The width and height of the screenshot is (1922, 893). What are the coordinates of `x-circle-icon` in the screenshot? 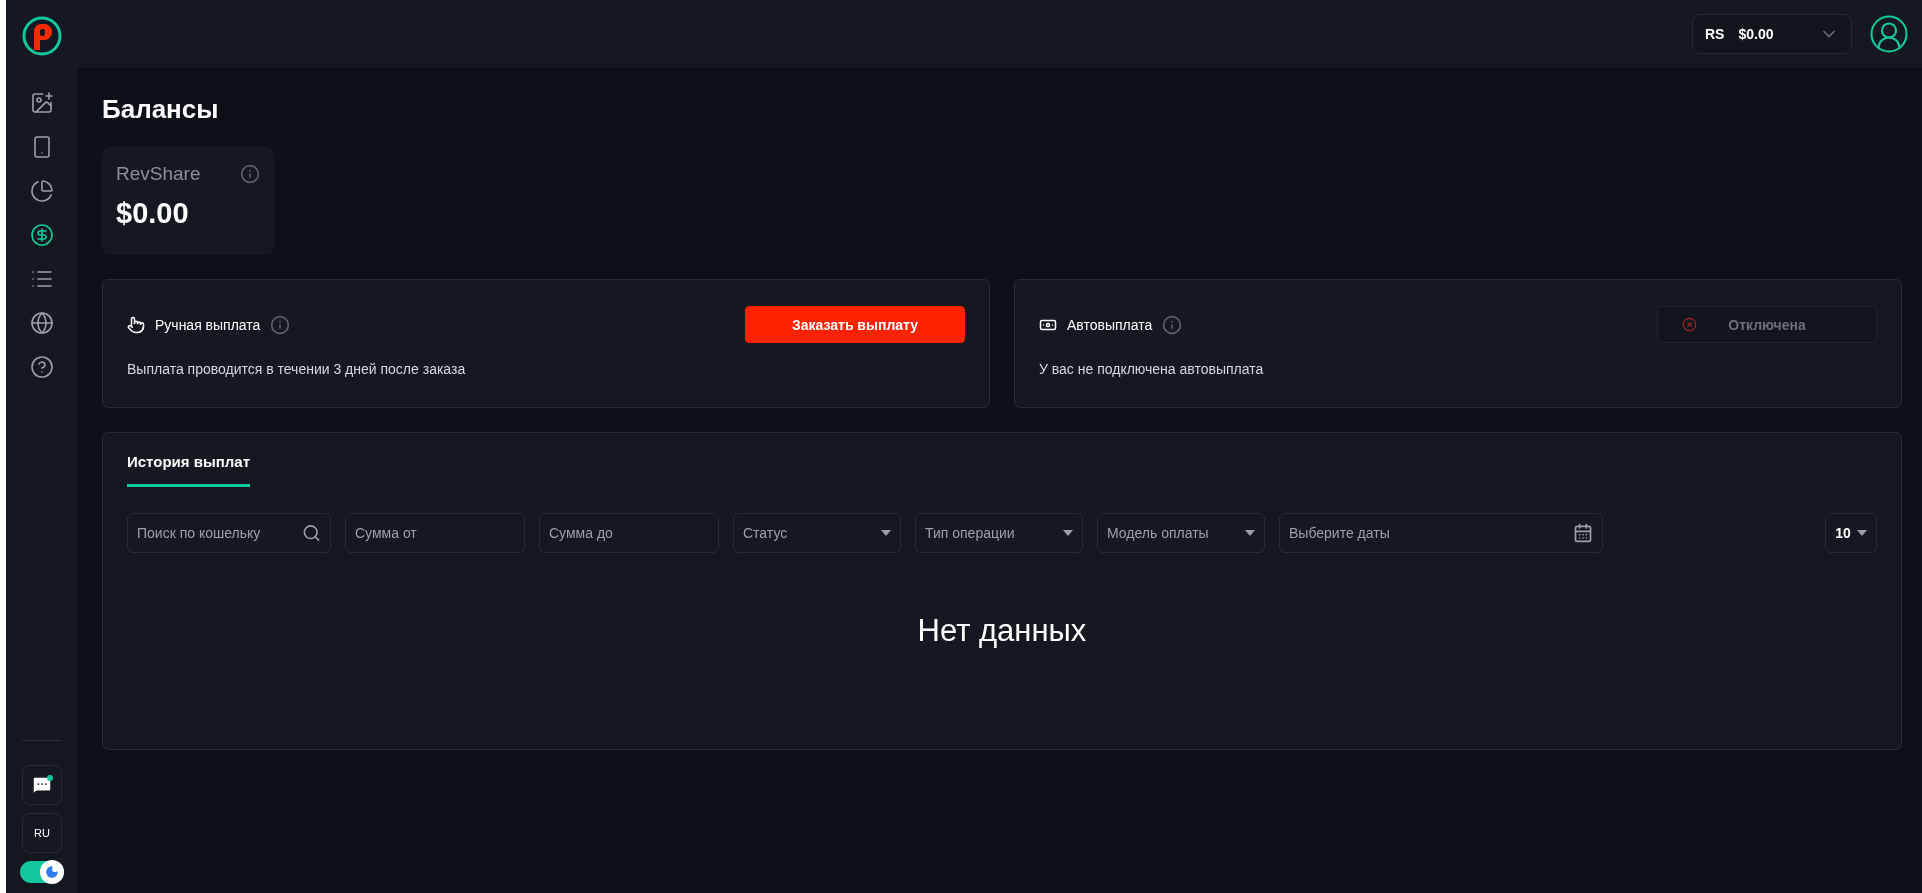 It's located at (1689, 324).